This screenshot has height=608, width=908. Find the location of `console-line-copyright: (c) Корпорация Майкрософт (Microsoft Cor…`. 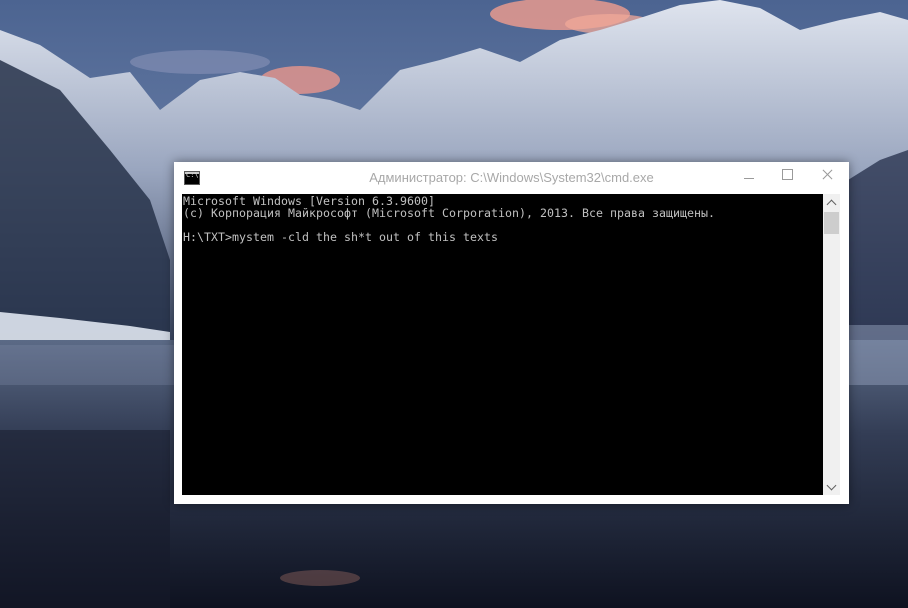

console-line-copyright: (c) Корпорация Майкрософт (Microsoft Cor… is located at coordinates (449, 213).